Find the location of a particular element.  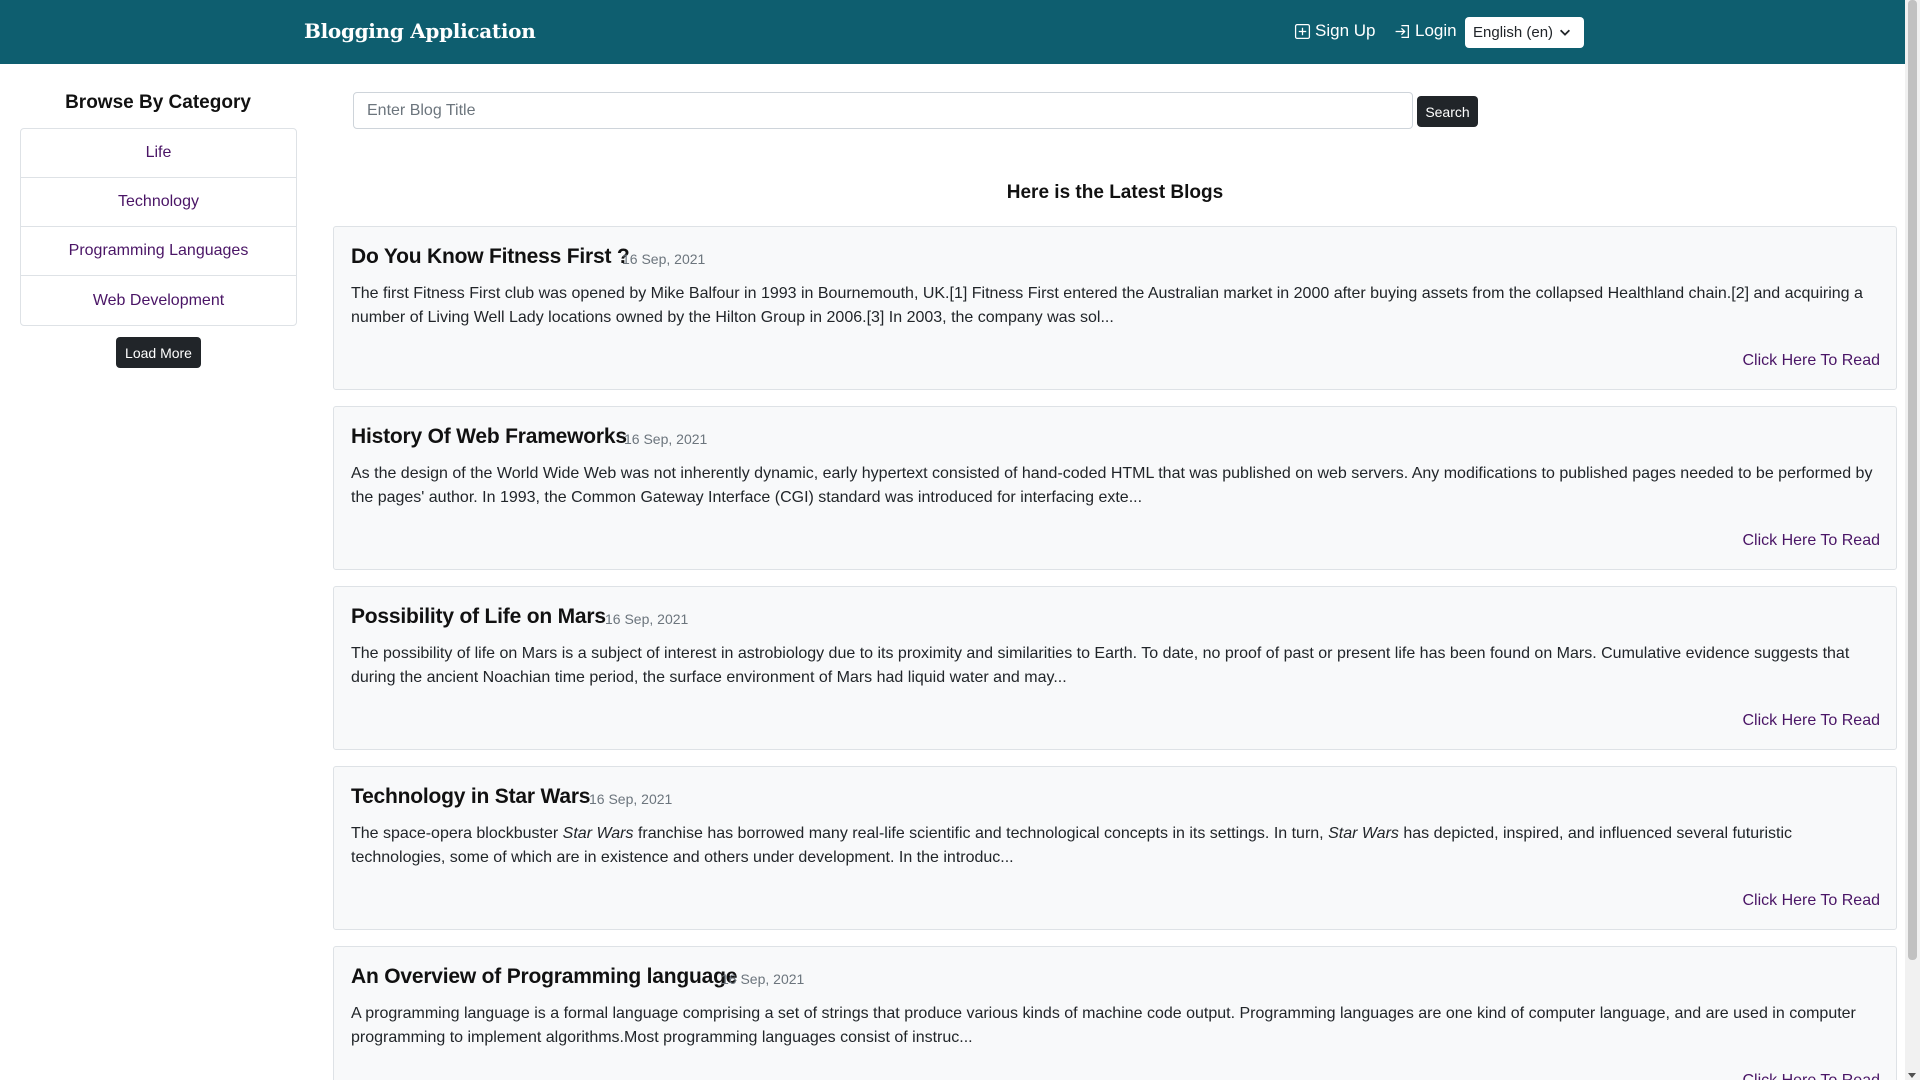

login-link: Login is located at coordinates (1425, 31).